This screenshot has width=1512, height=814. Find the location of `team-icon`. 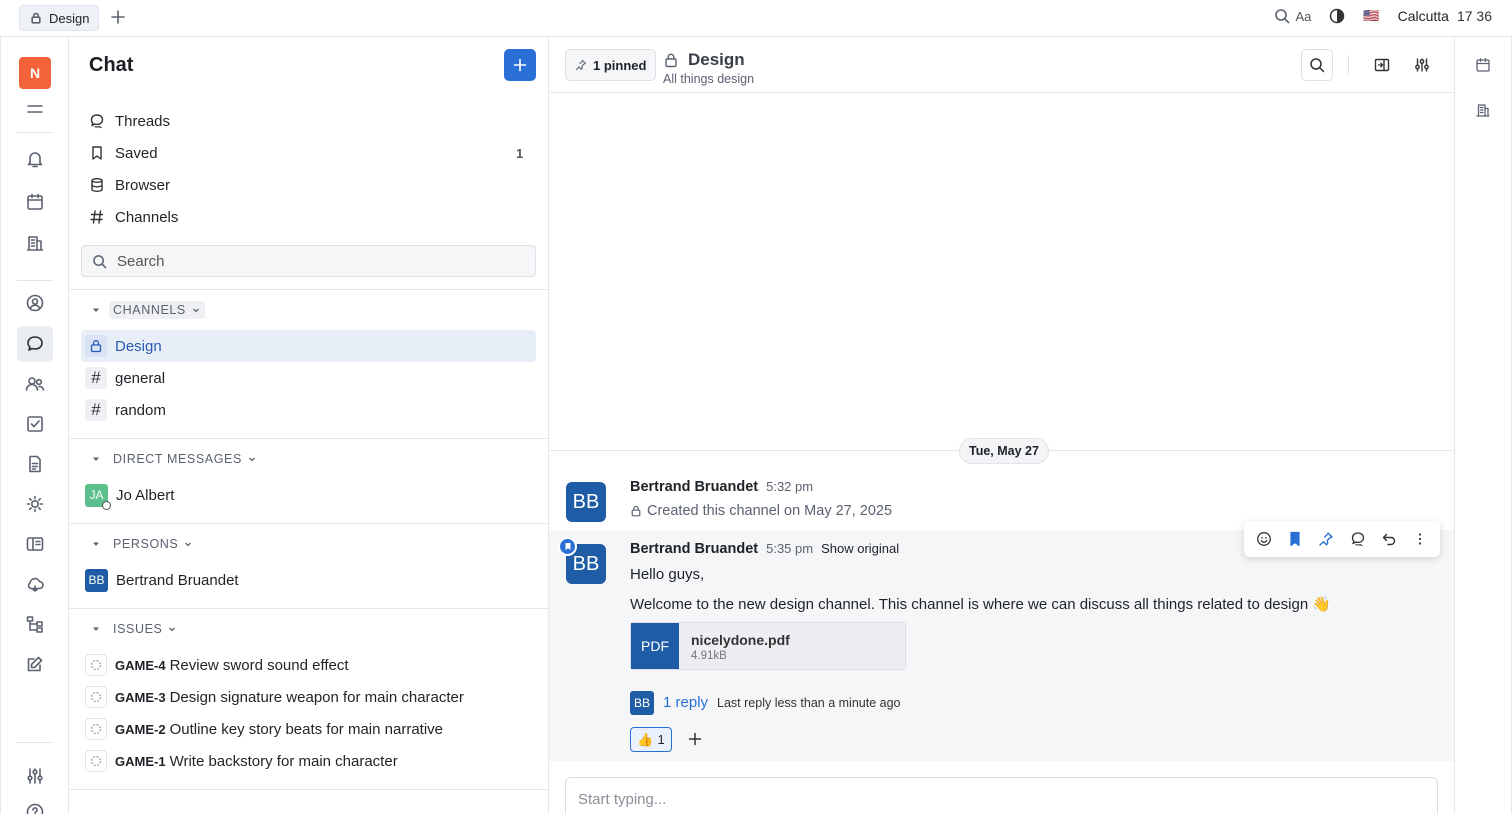

team-icon is located at coordinates (35, 384).